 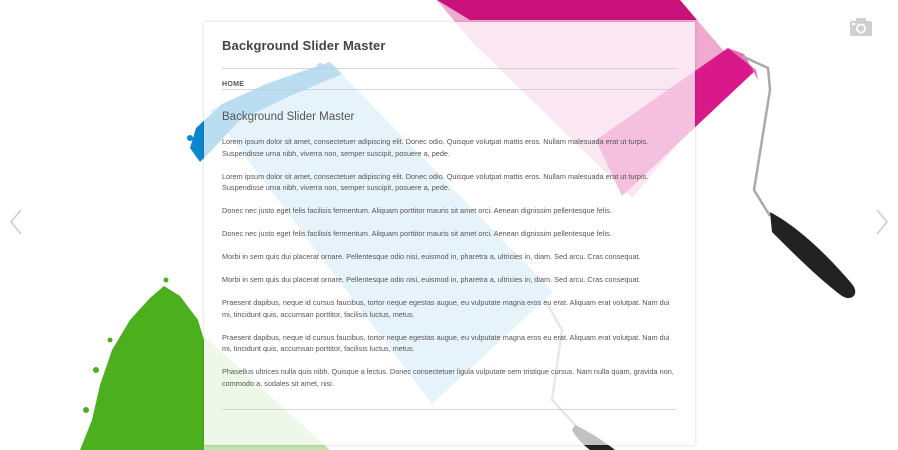 I want to click on footer-divider, so click(x=449, y=409).